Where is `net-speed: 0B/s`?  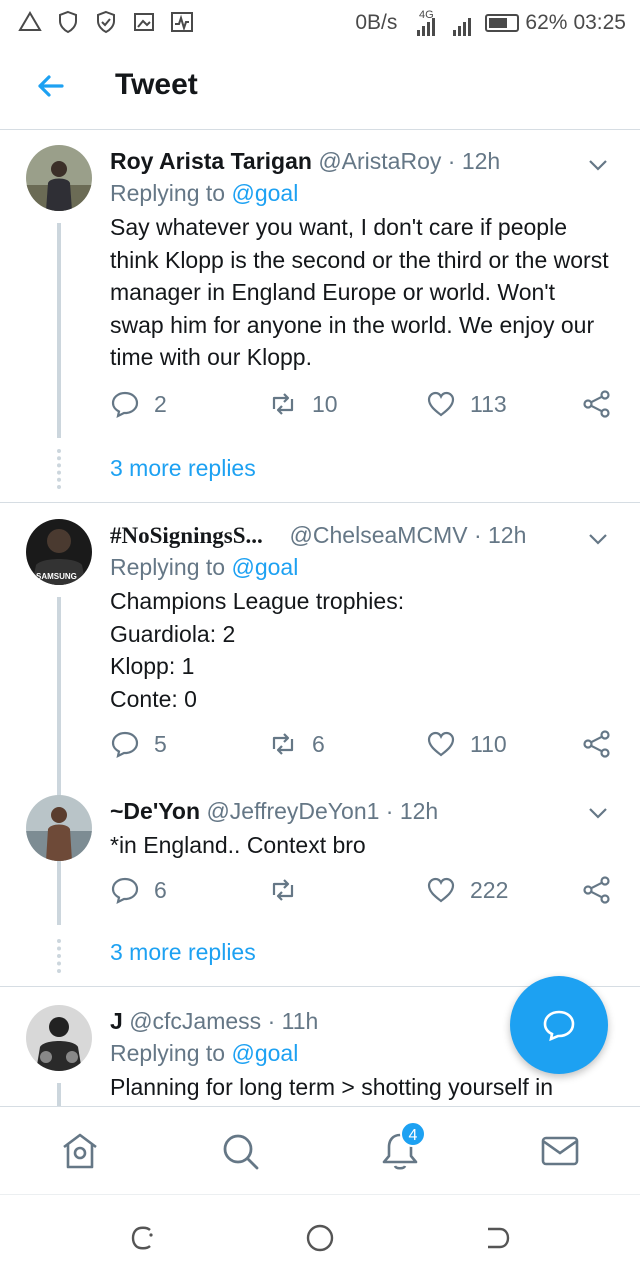
net-speed: 0B/s is located at coordinates (376, 22).